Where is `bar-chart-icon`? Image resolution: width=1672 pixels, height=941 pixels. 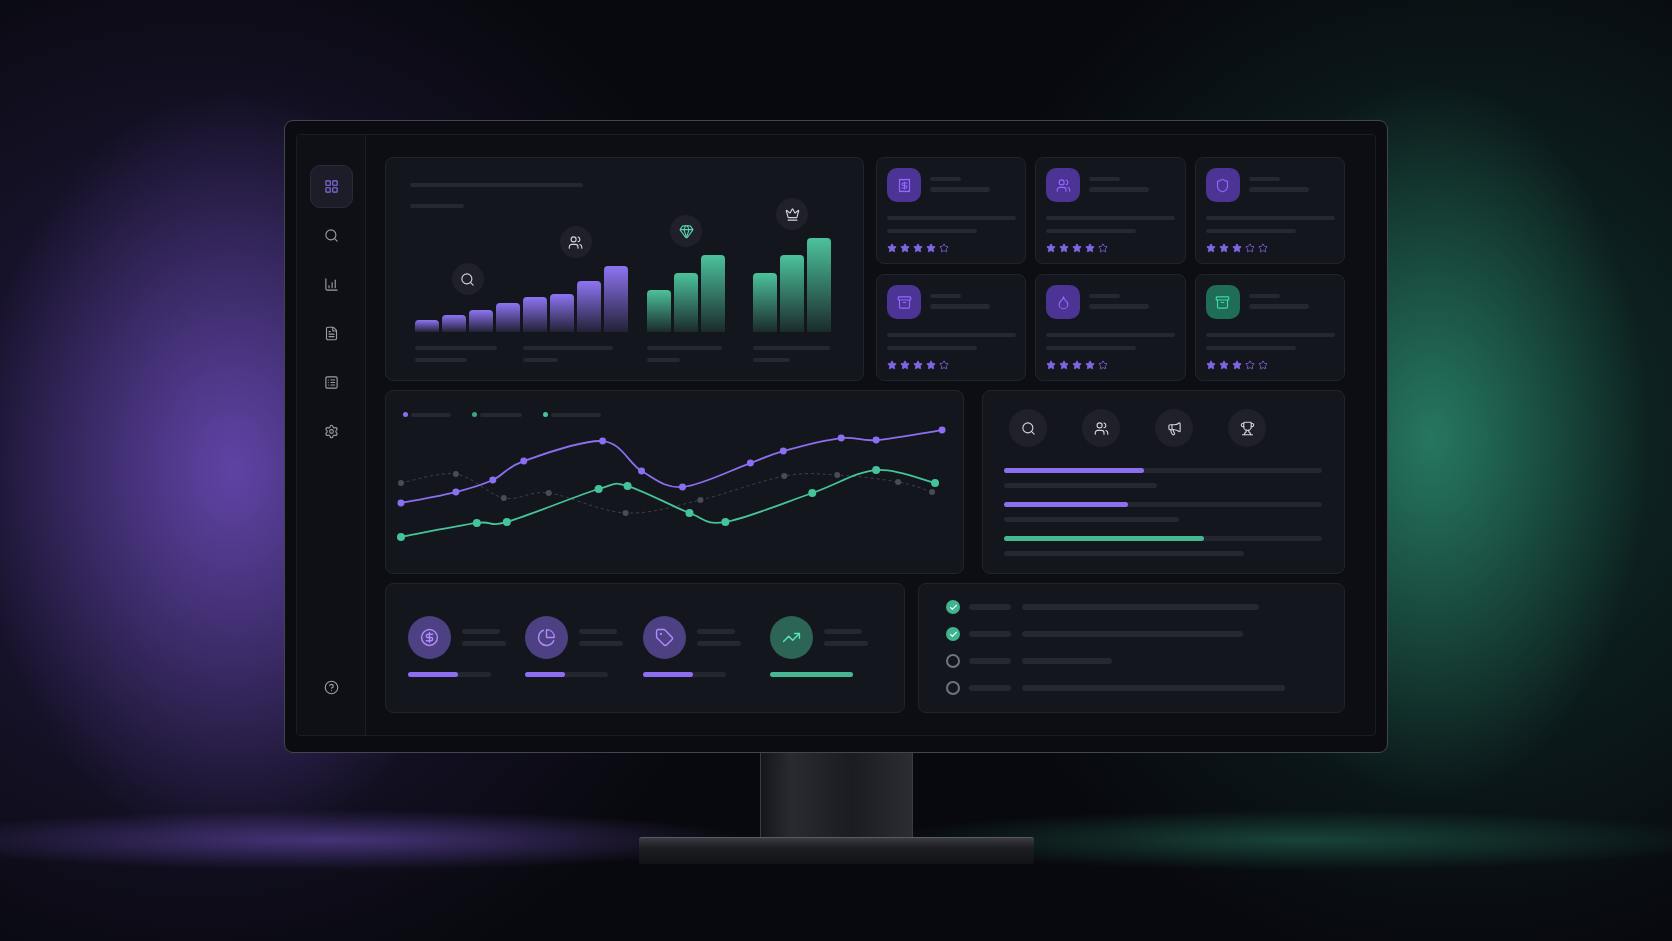 bar-chart-icon is located at coordinates (331, 284).